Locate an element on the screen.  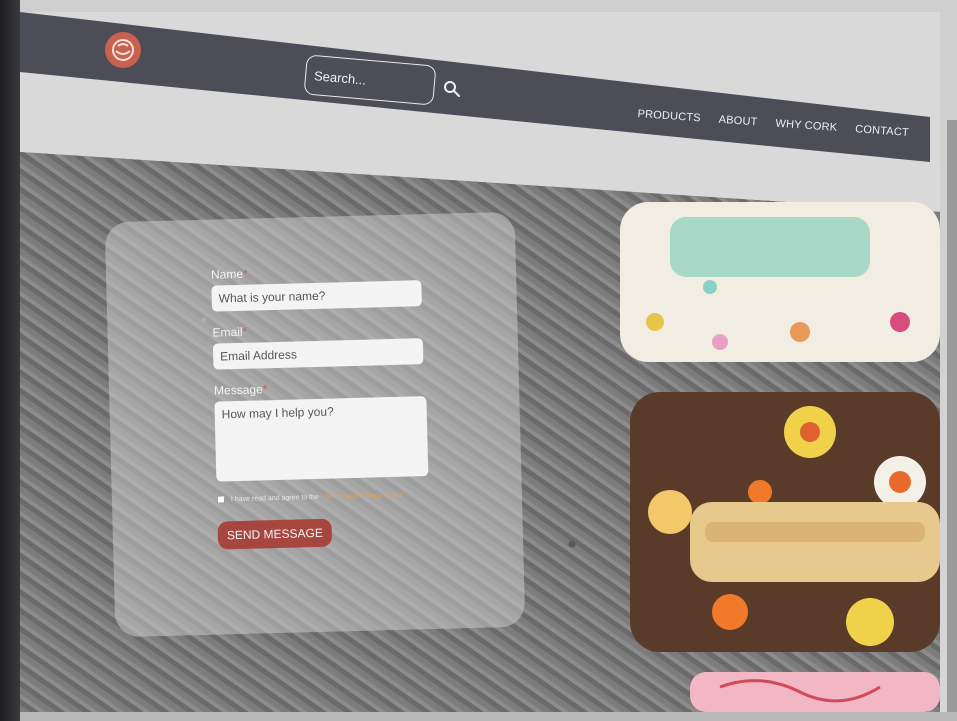
search-icon is located at coordinates (452, 89).